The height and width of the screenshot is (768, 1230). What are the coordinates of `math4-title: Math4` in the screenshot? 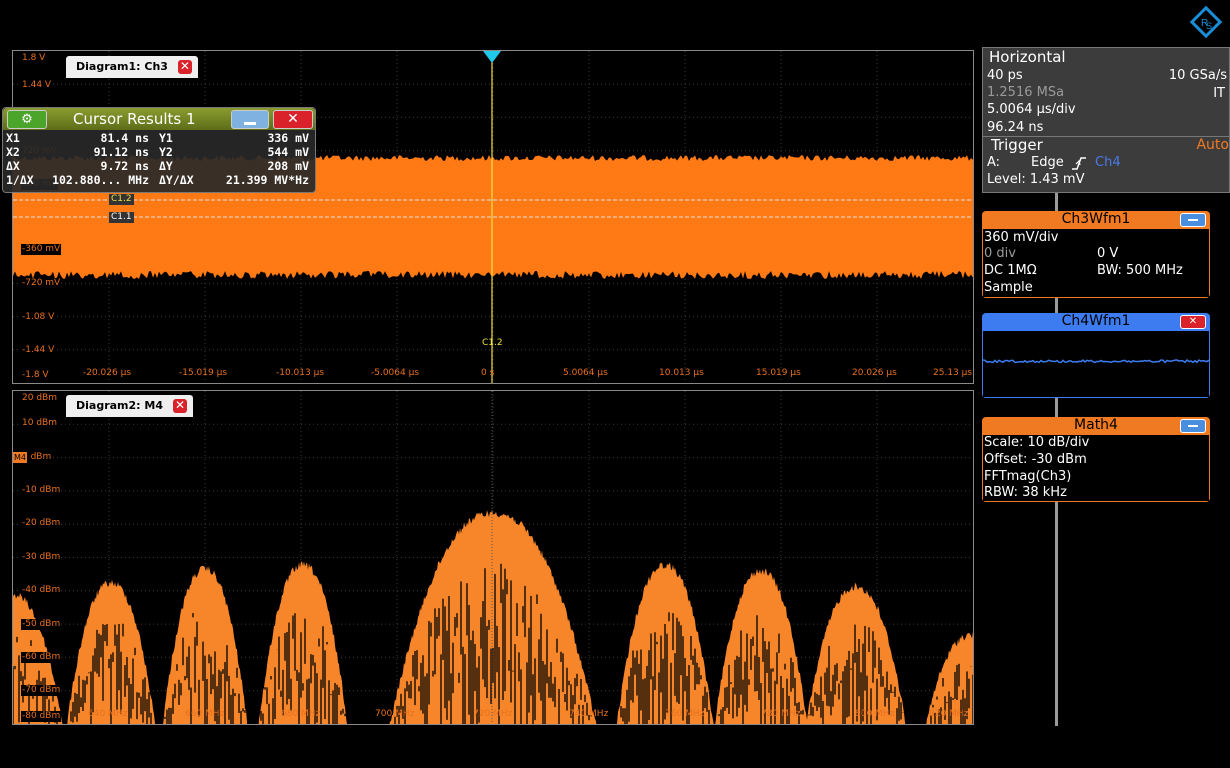 It's located at (1096, 425).